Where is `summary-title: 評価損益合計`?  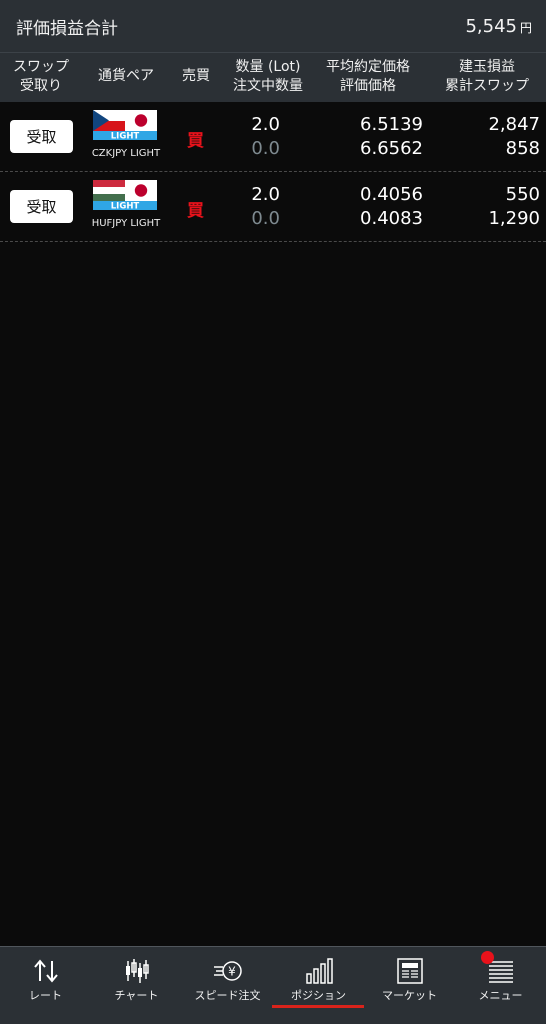
summary-title: 評価損益合計 is located at coordinates (67, 28).